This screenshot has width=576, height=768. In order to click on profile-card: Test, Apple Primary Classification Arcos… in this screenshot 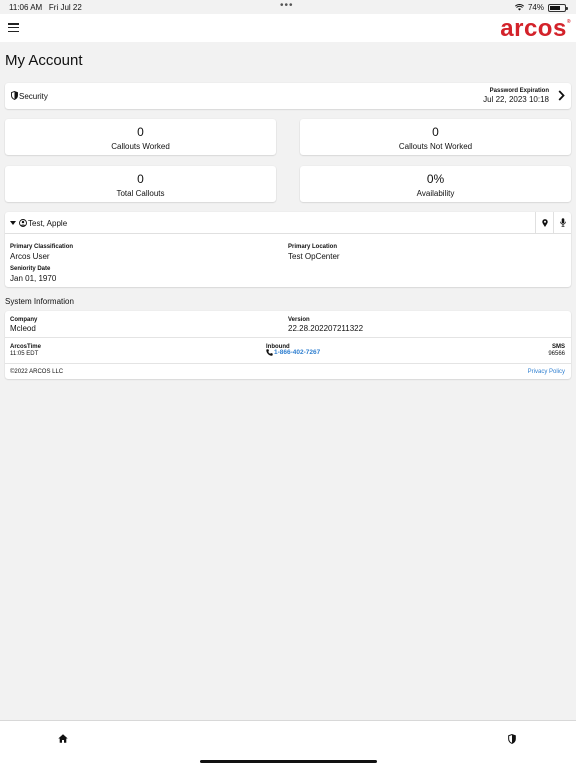, I will do `click(288, 249)`.